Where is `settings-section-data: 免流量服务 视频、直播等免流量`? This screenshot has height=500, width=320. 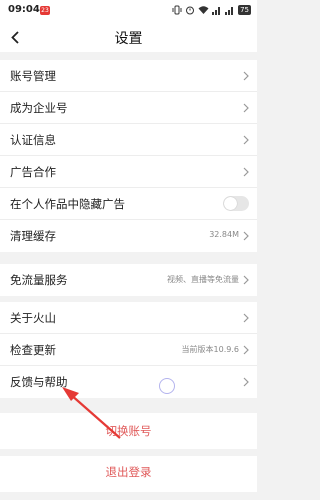
settings-section-data: 免流量服务 视频、直播等免流量 is located at coordinates (128, 280).